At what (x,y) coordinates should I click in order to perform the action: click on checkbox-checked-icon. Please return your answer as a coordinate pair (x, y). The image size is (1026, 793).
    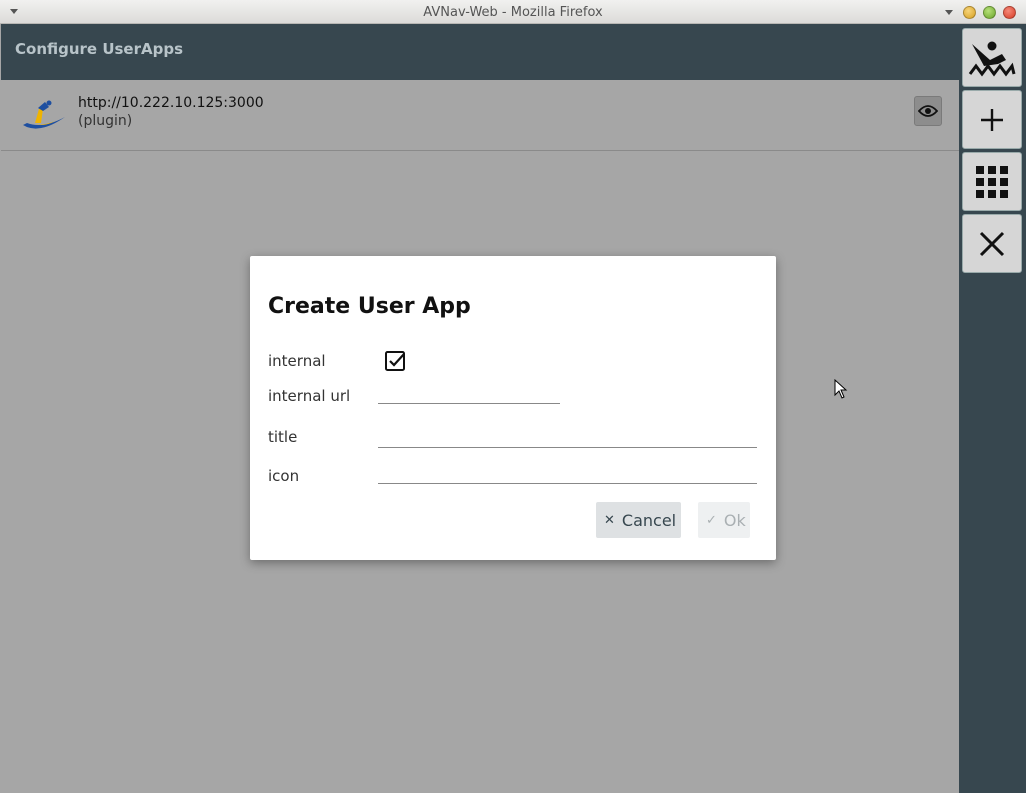
    Looking at the image, I should click on (395, 361).